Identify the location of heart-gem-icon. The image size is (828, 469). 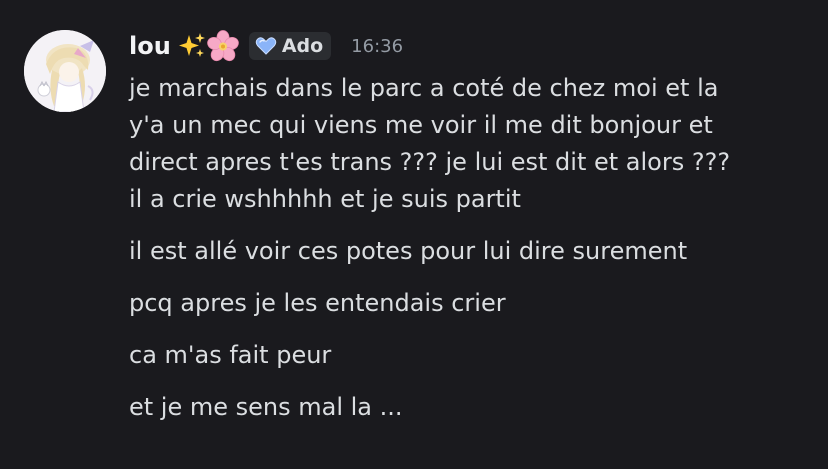
(266, 46).